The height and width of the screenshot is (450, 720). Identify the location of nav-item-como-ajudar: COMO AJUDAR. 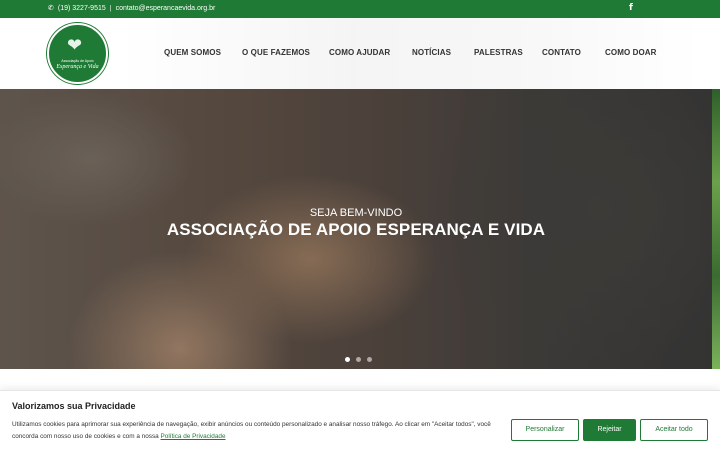
(359, 52).